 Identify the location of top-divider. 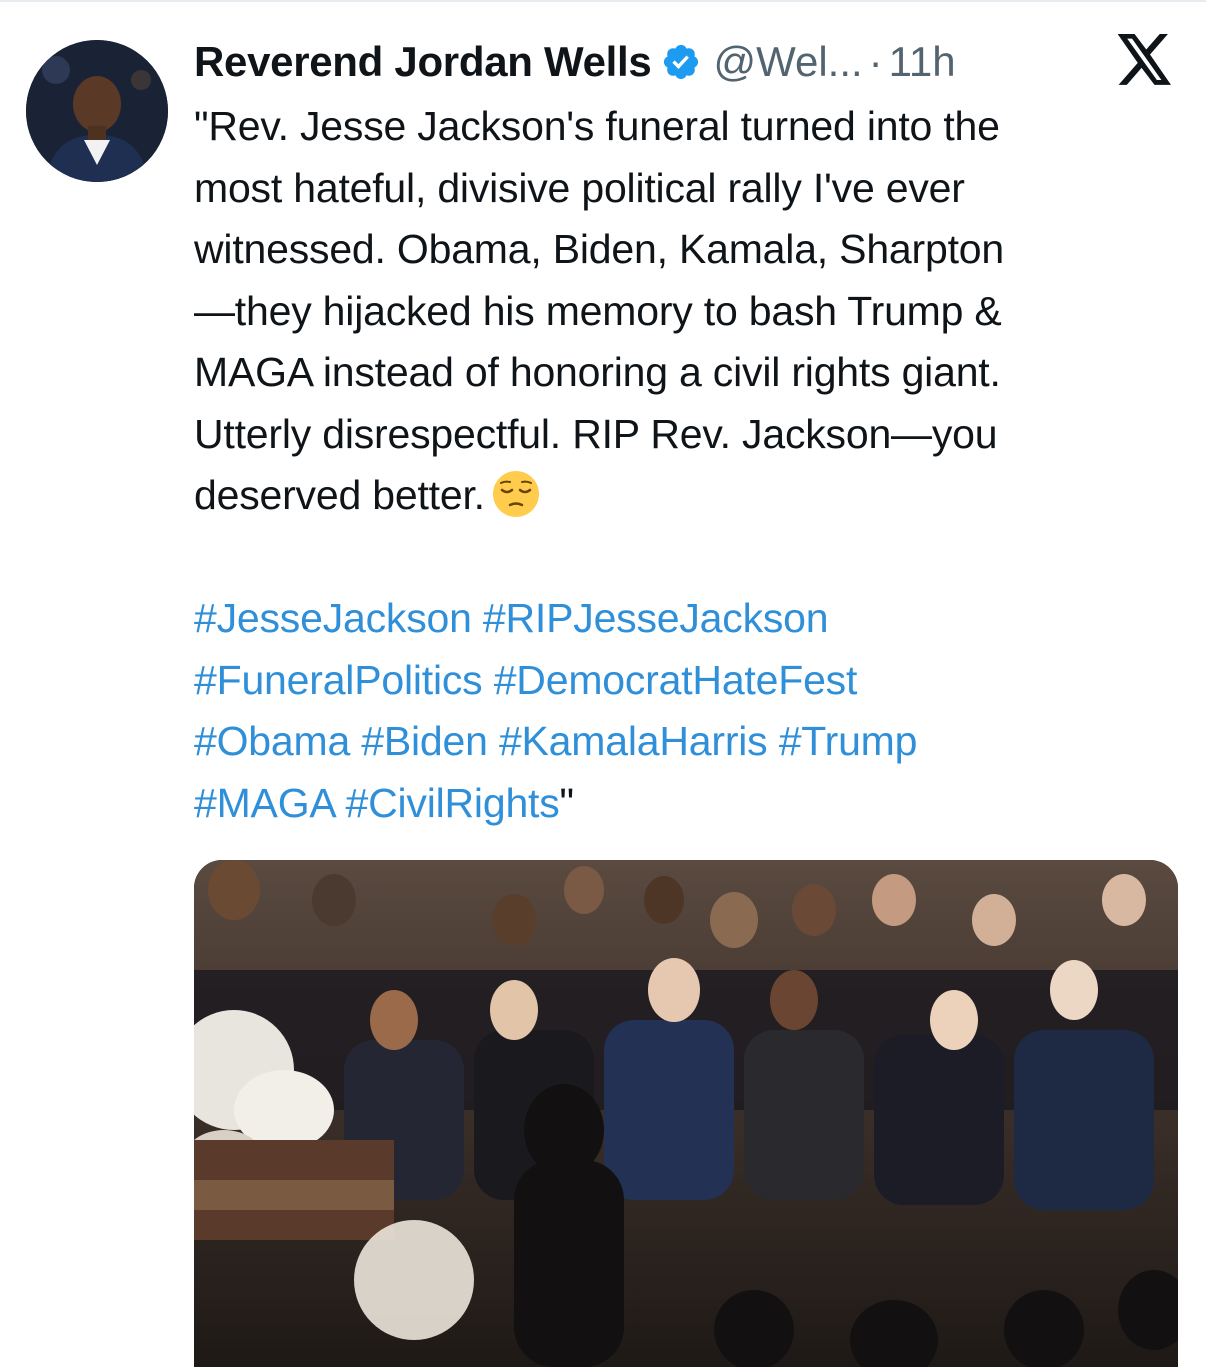
(603, 1).